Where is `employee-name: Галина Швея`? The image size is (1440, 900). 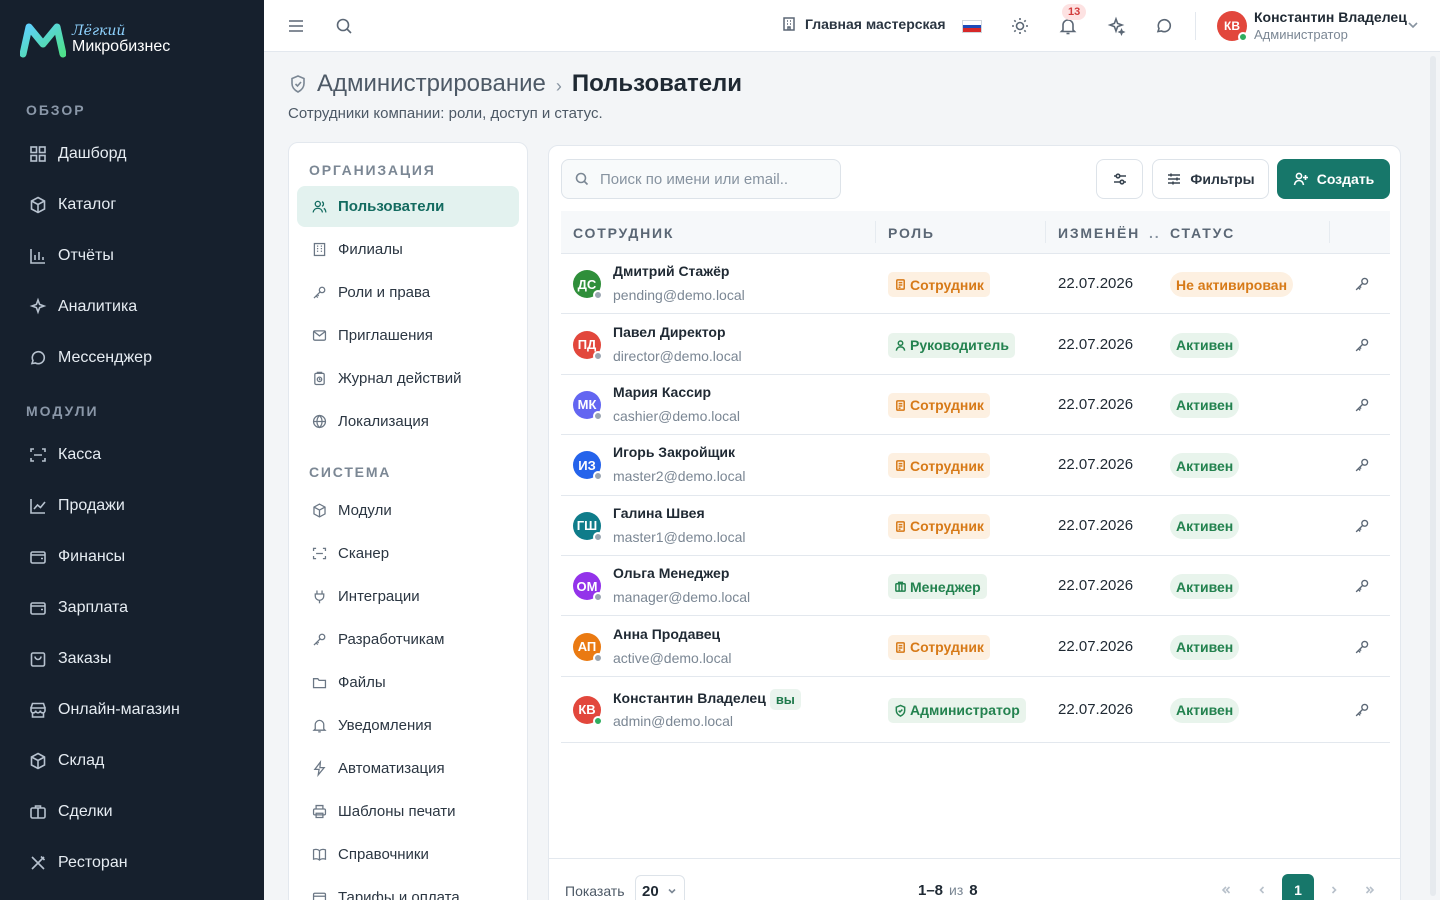 employee-name: Галина Швея is located at coordinates (659, 513).